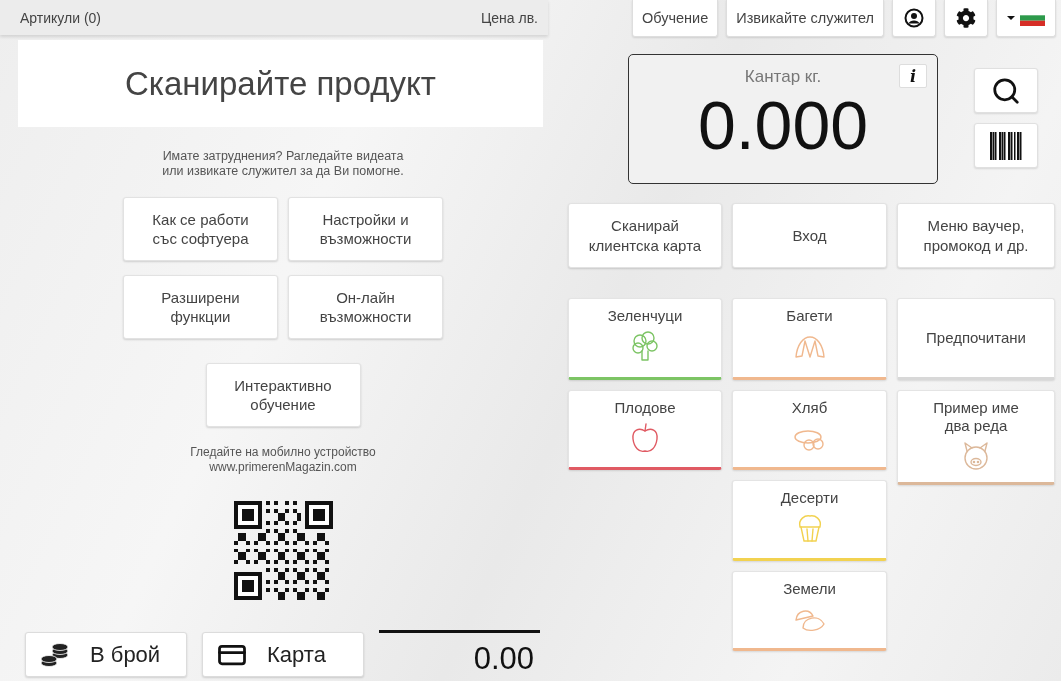  Describe the element at coordinates (106, 654) in the screenshot. I see `cash-button: В брой` at that location.